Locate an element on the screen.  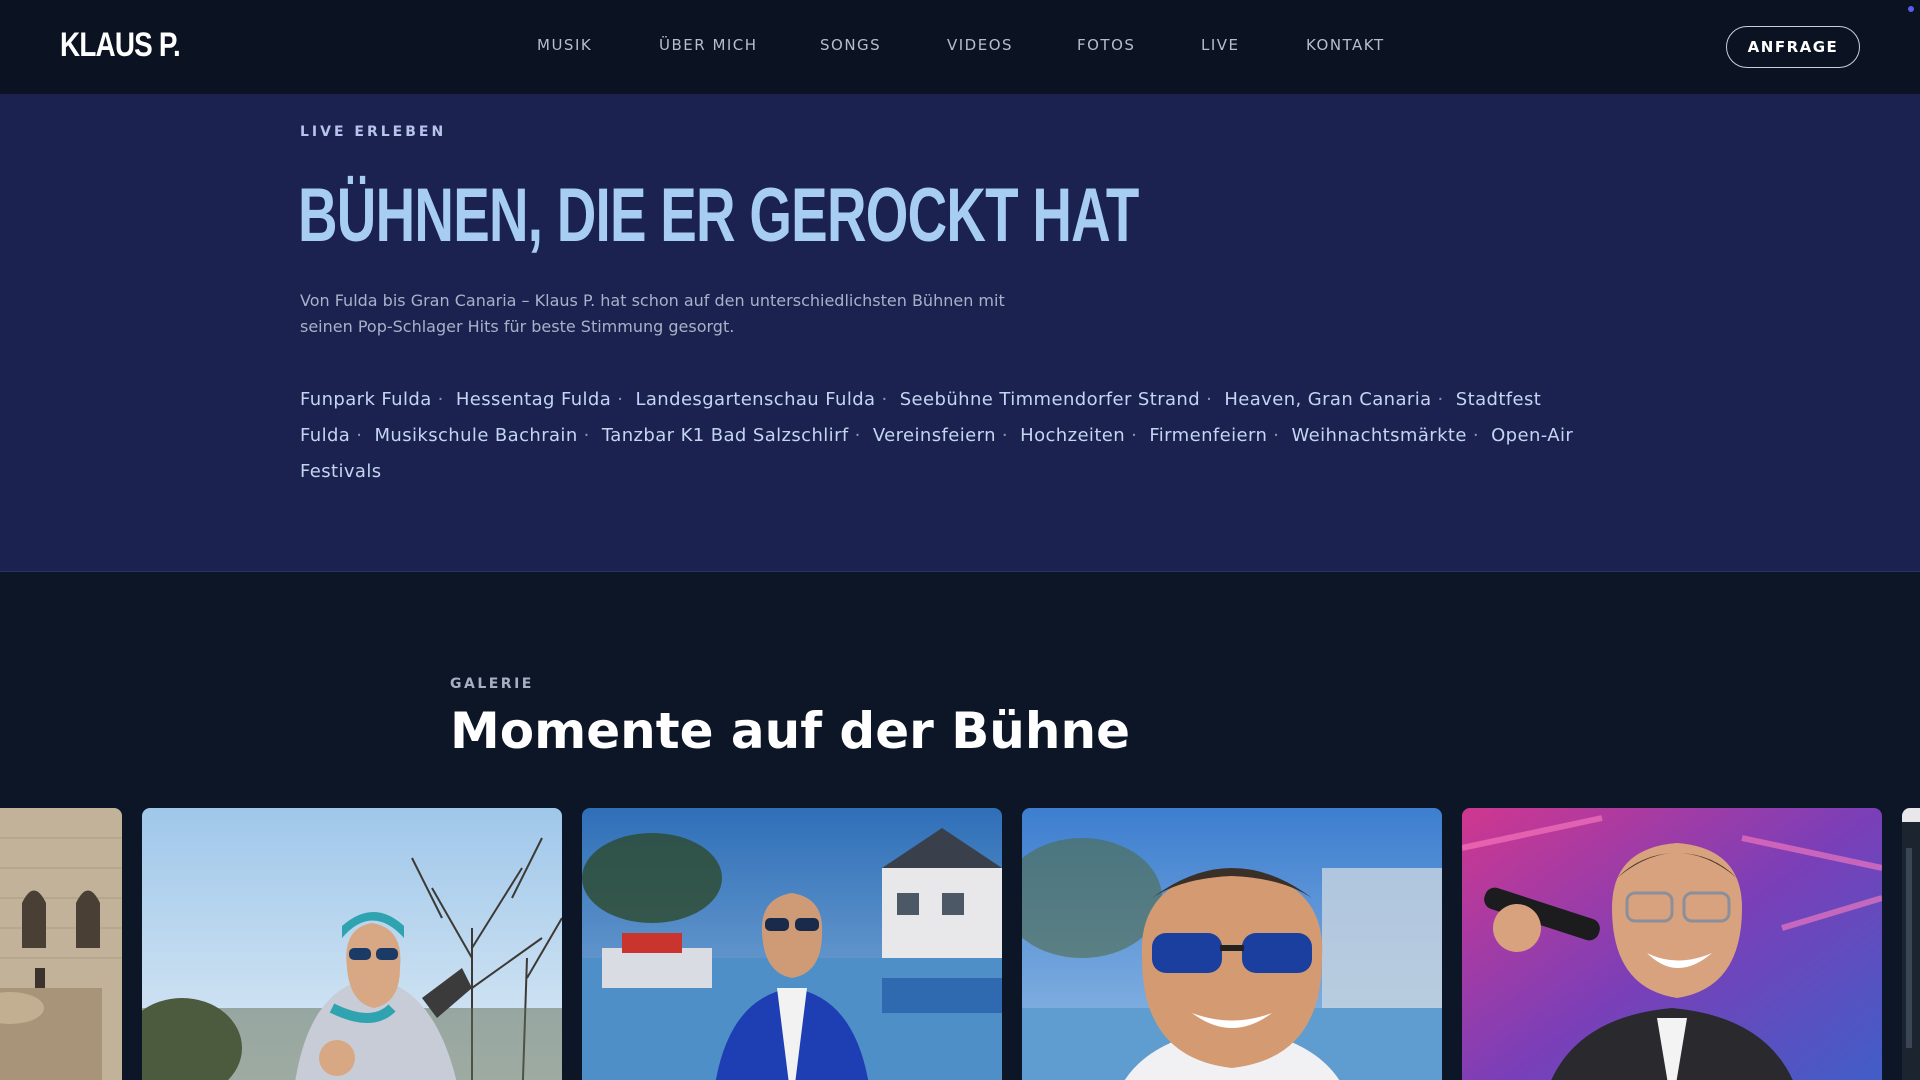
photo-partial is located at coordinates (1911, 944).